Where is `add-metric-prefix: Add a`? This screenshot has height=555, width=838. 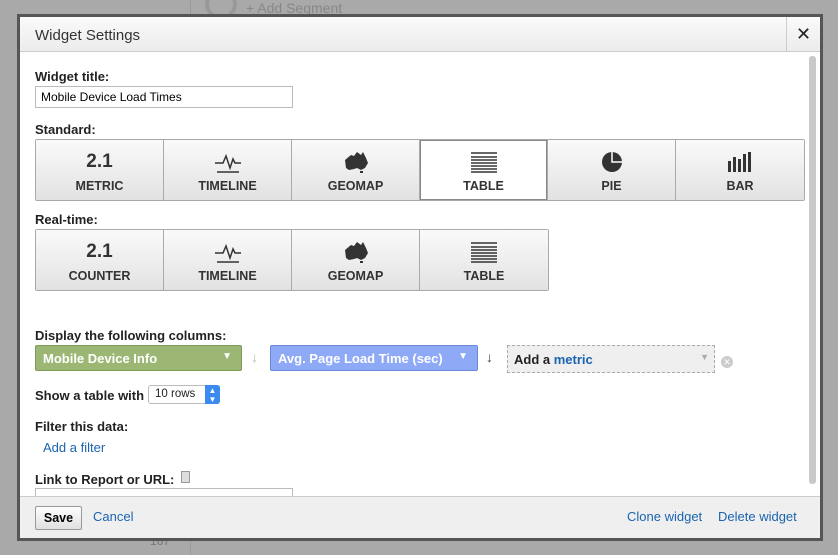 add-metric-prefix: Add a is located at coordinates (532, 359).